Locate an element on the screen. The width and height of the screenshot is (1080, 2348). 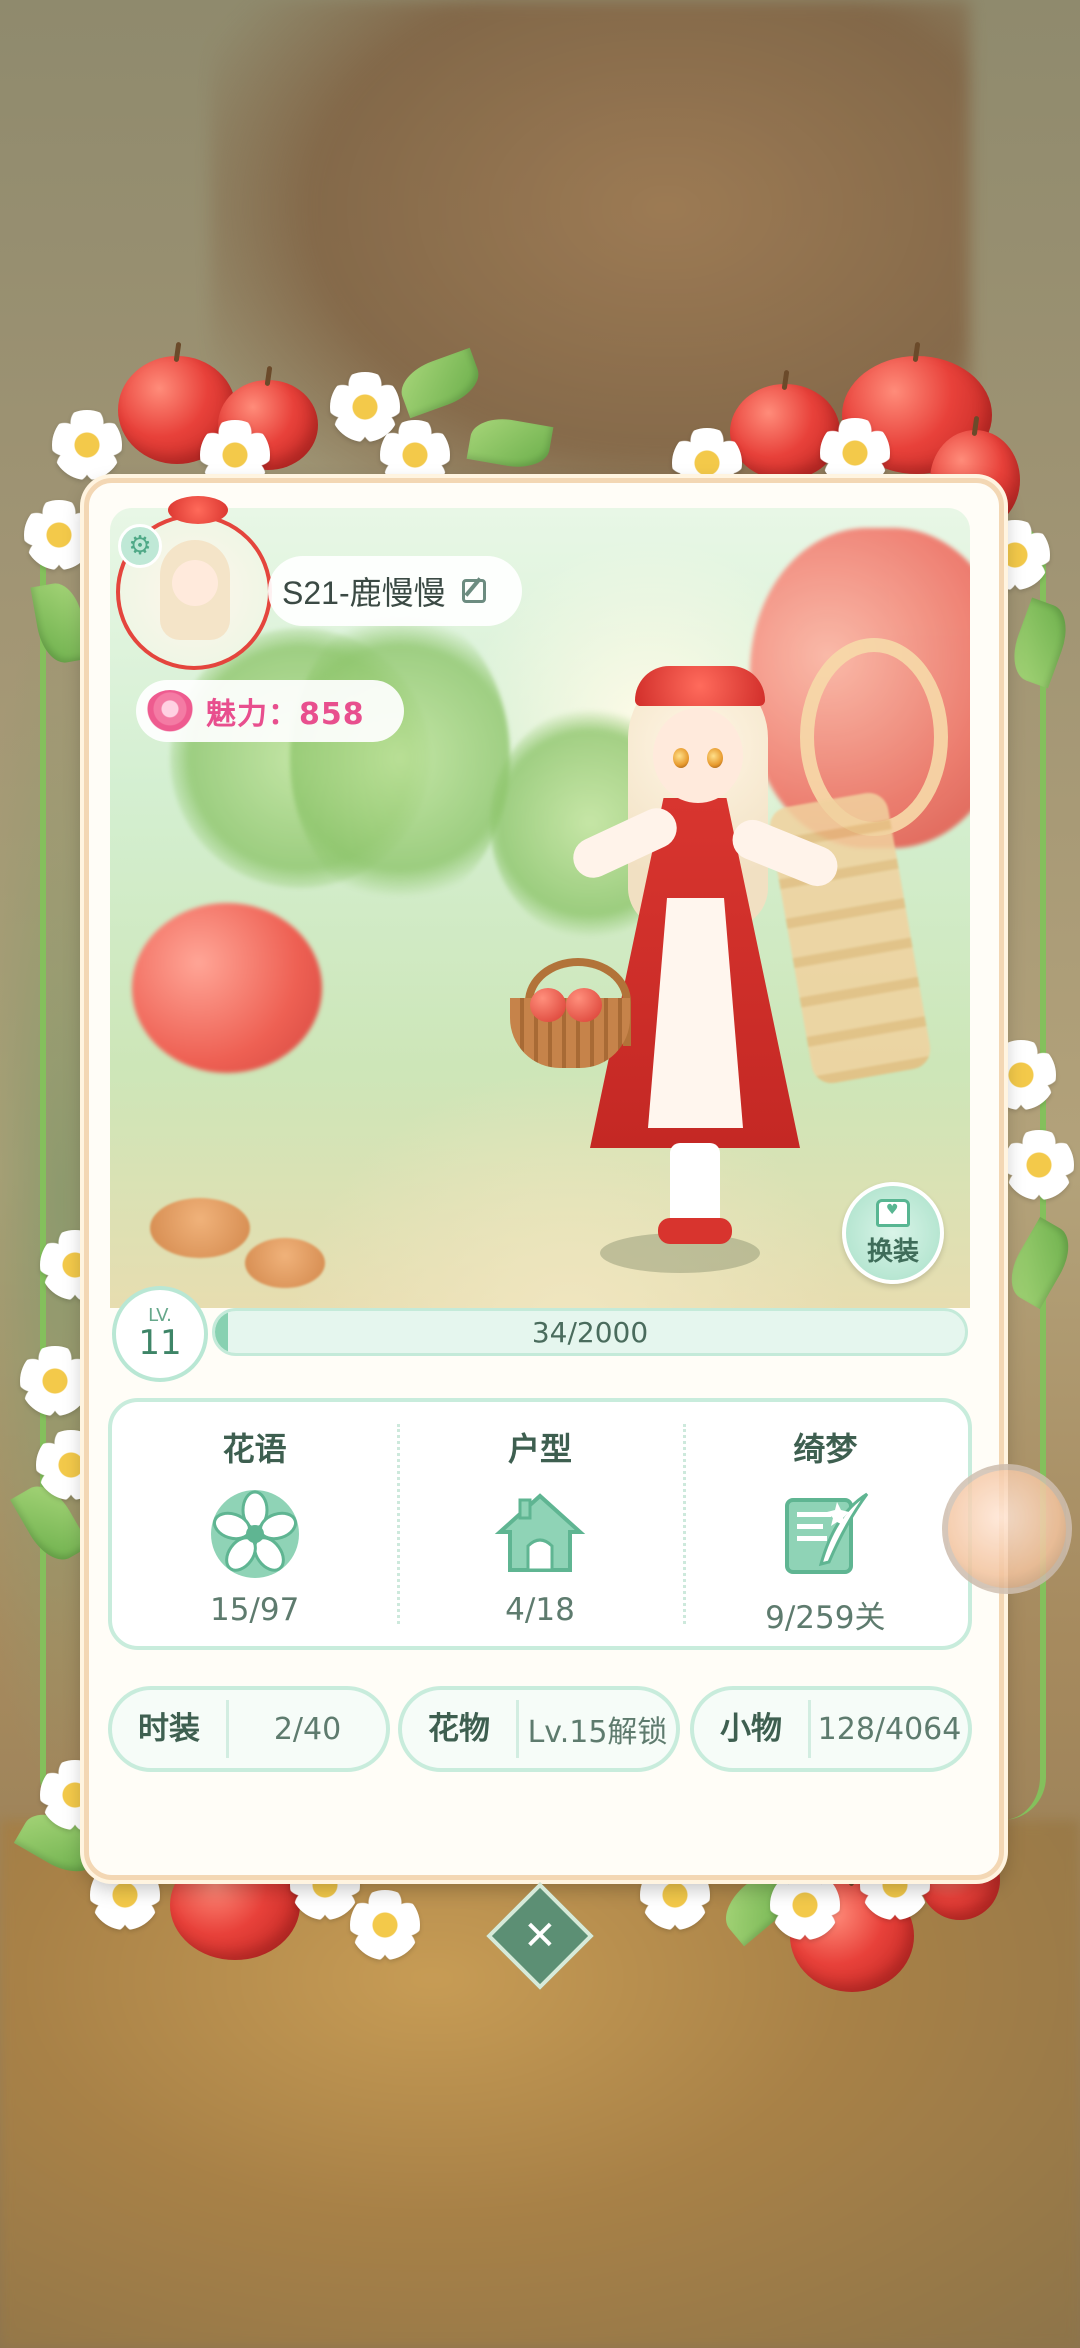
change-outfit-label: 换装 is located at coordinates (892, 1251).